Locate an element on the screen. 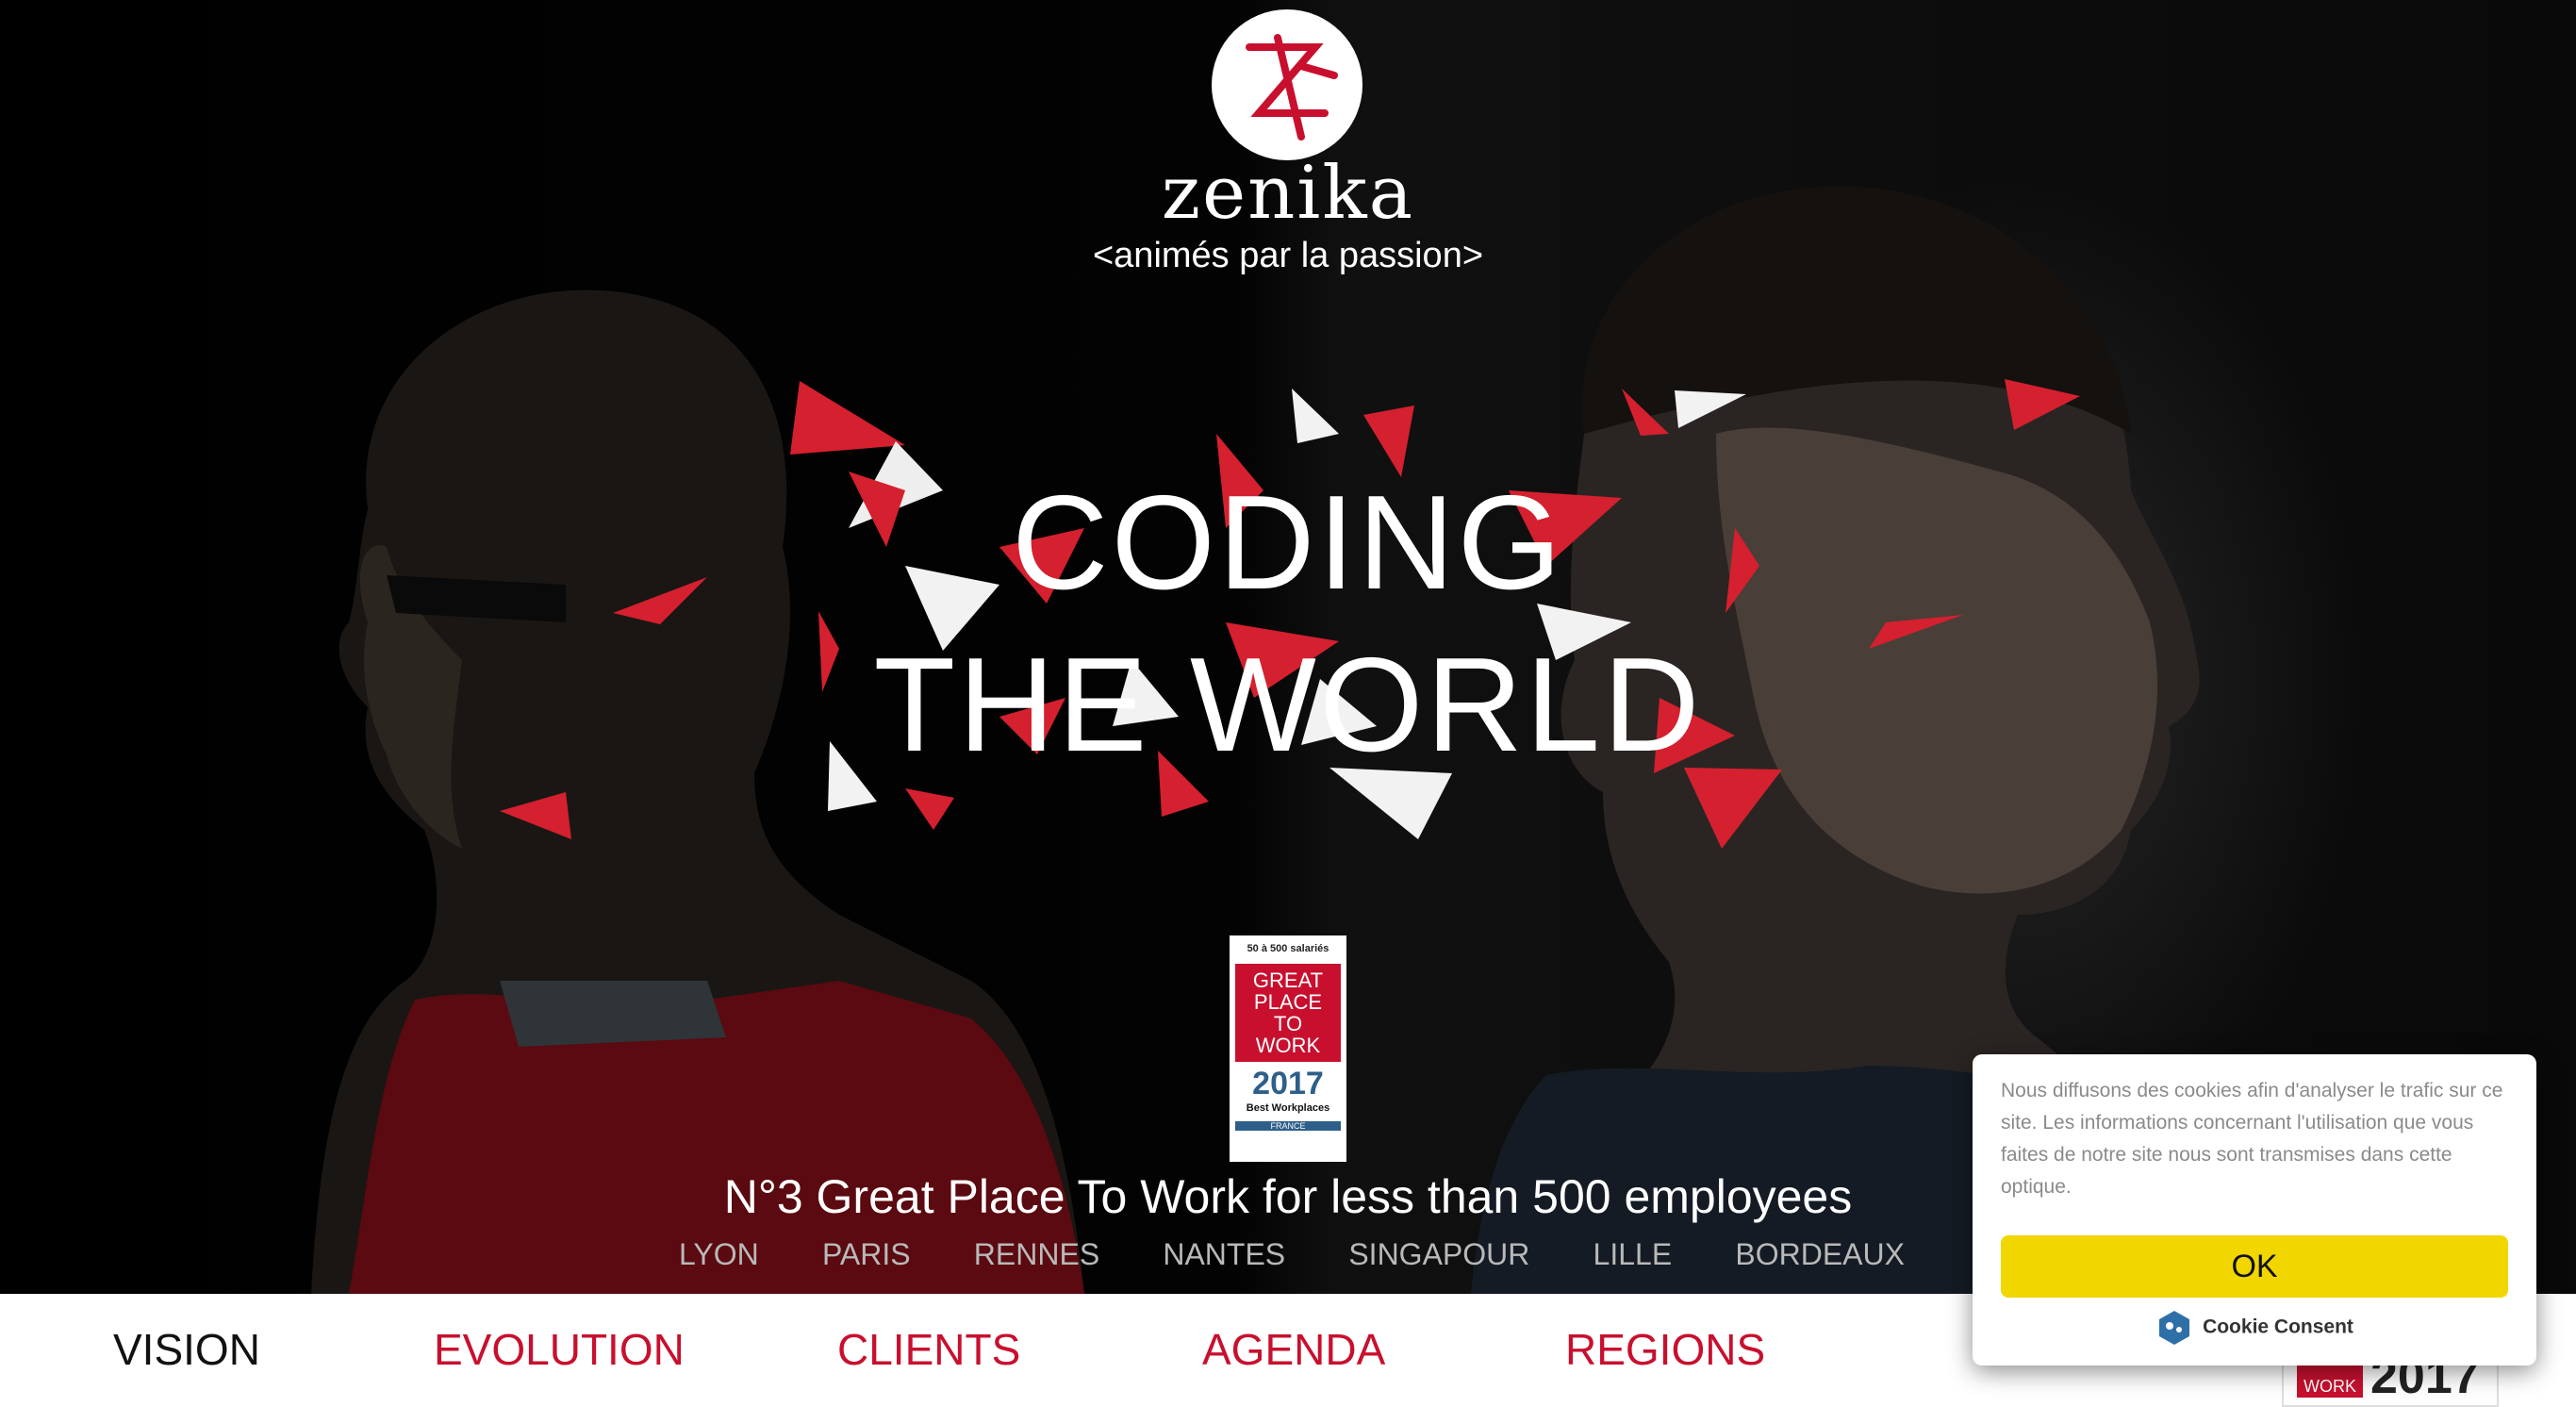 Image resolution: width=2576 pixels, height=1407 pixels. city-link-bordeaux: BORDEAUX is located at coordinates (1820, 1254).